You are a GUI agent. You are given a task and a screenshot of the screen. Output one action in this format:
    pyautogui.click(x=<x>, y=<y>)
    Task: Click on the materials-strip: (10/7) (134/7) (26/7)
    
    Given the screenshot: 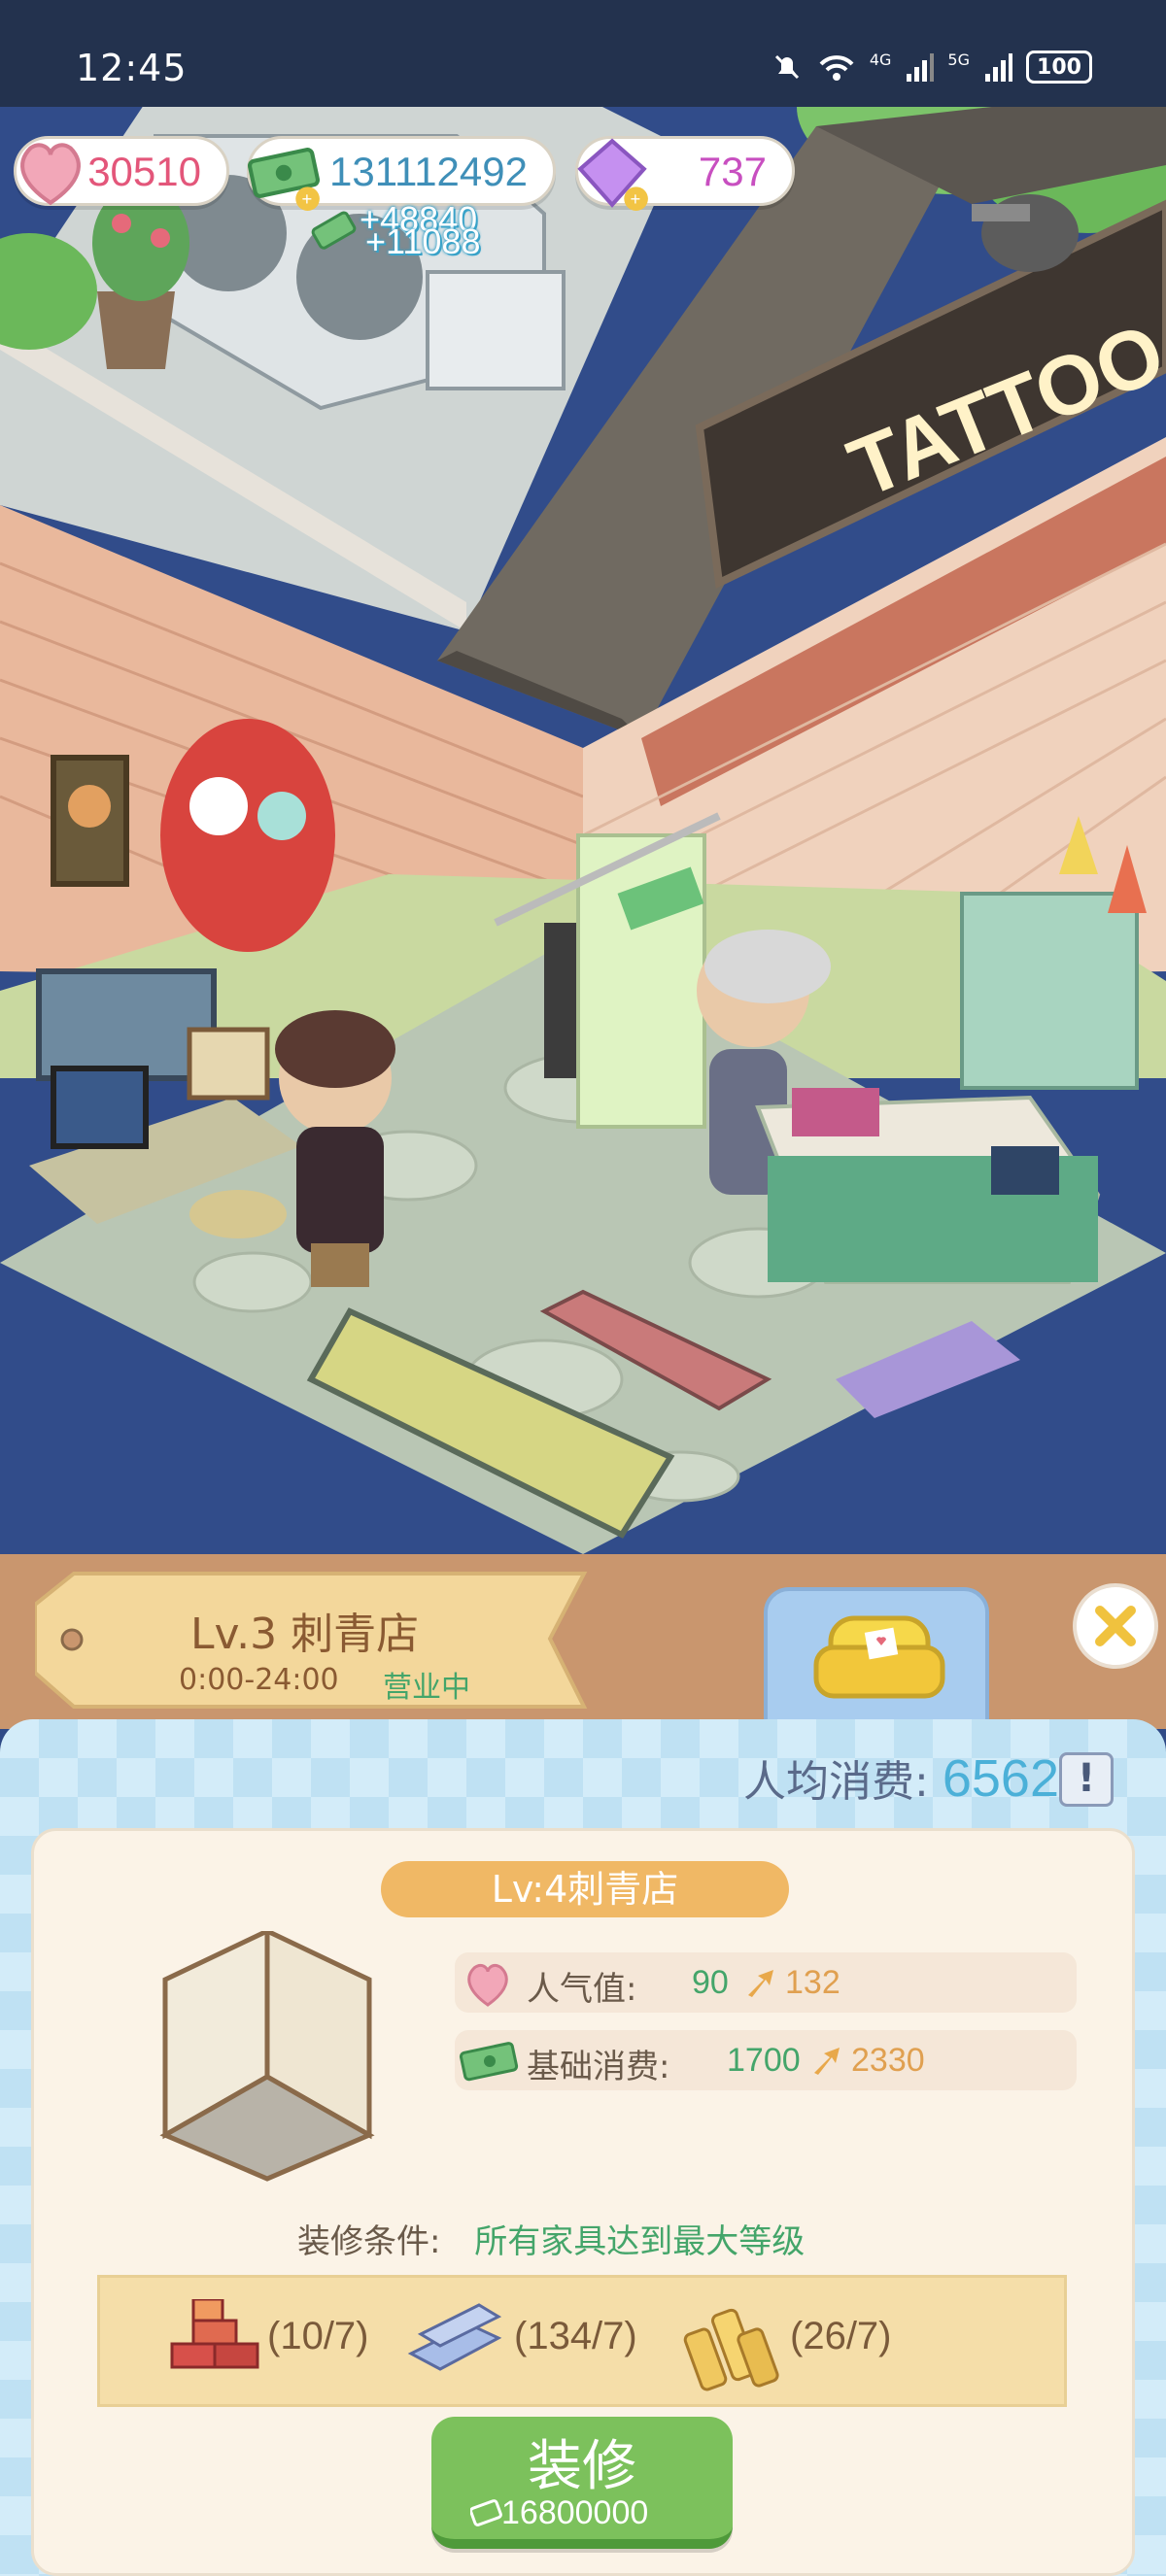 What is the action you would take?
    pyautogui.click(x=582, y=2341)
    